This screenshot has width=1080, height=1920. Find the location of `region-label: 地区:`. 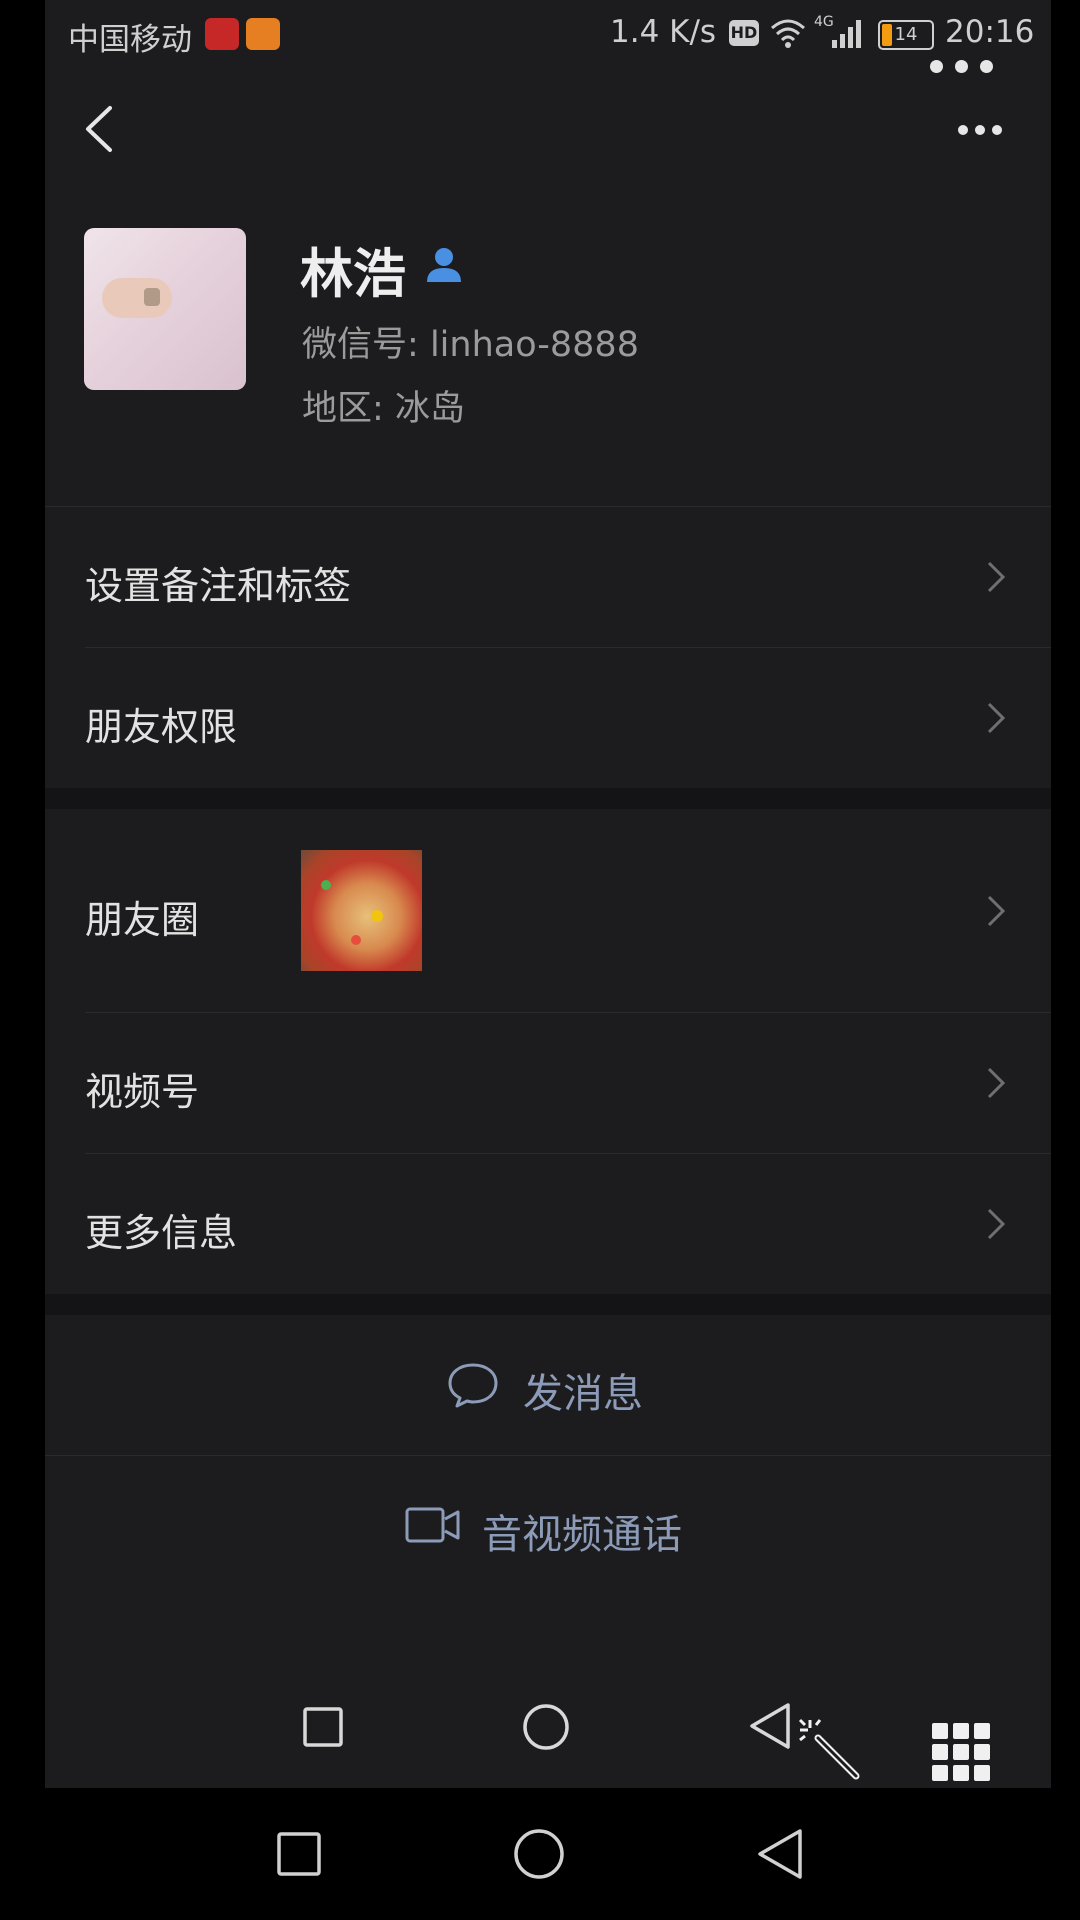

region-label: 地区: is located at coordinates (343, 409).